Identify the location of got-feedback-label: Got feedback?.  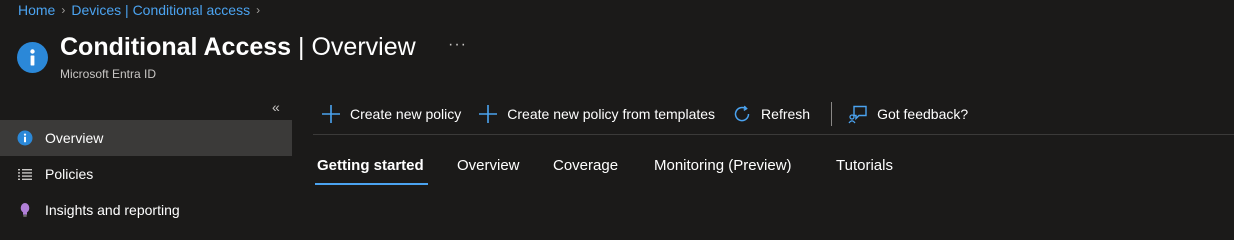
(923, 114).